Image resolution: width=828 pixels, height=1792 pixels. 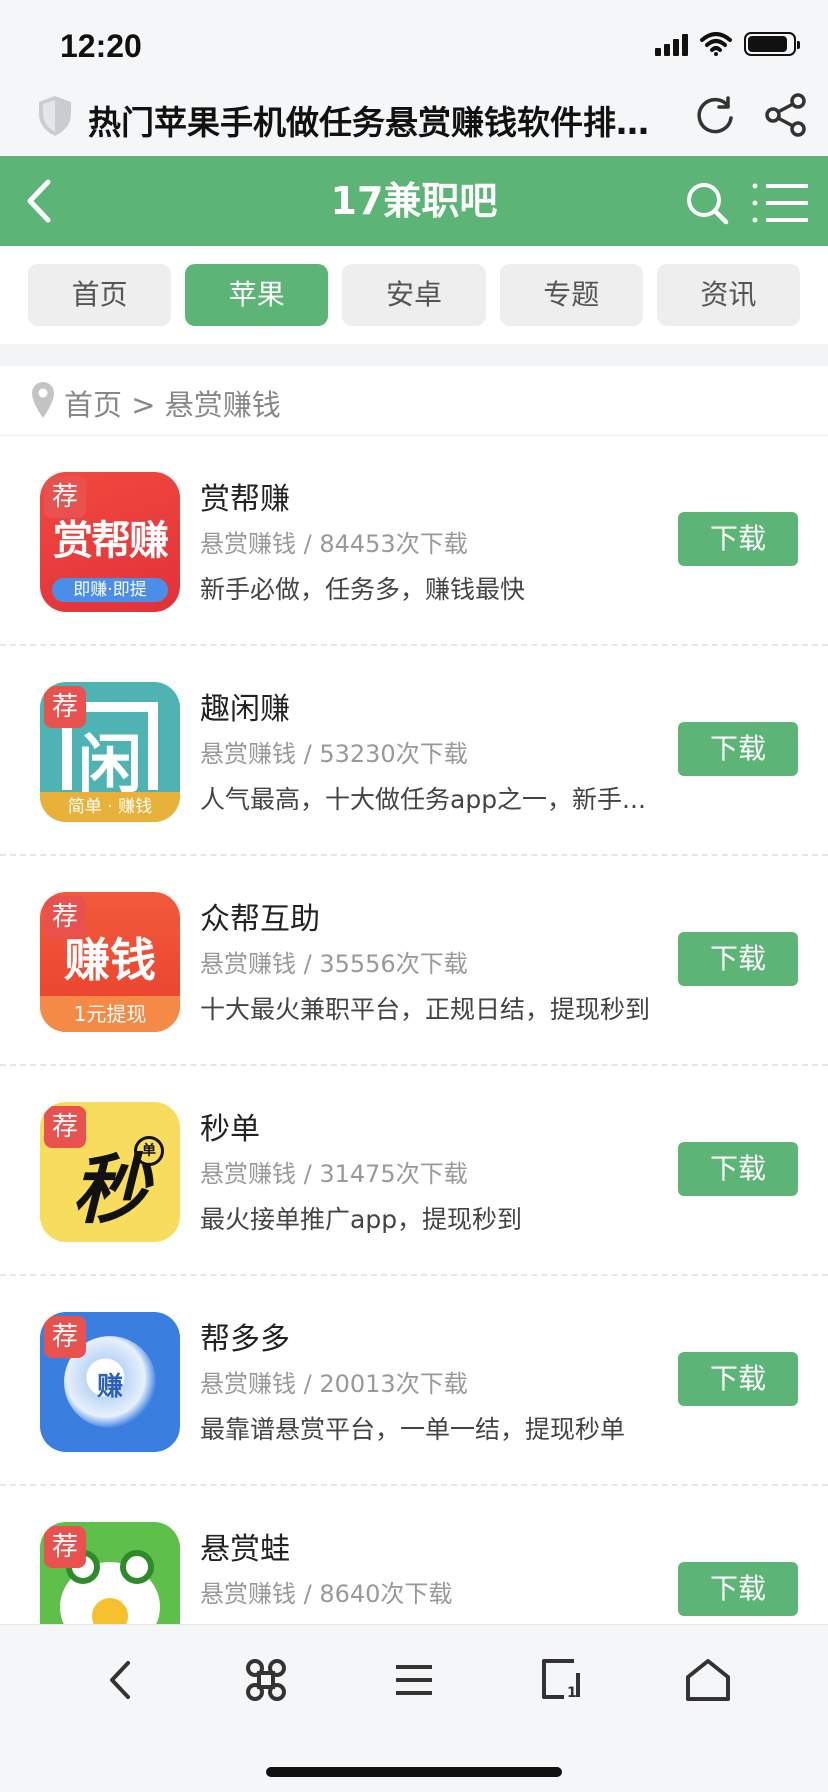 I want to click on status-icons, so click(x=727, y=44).